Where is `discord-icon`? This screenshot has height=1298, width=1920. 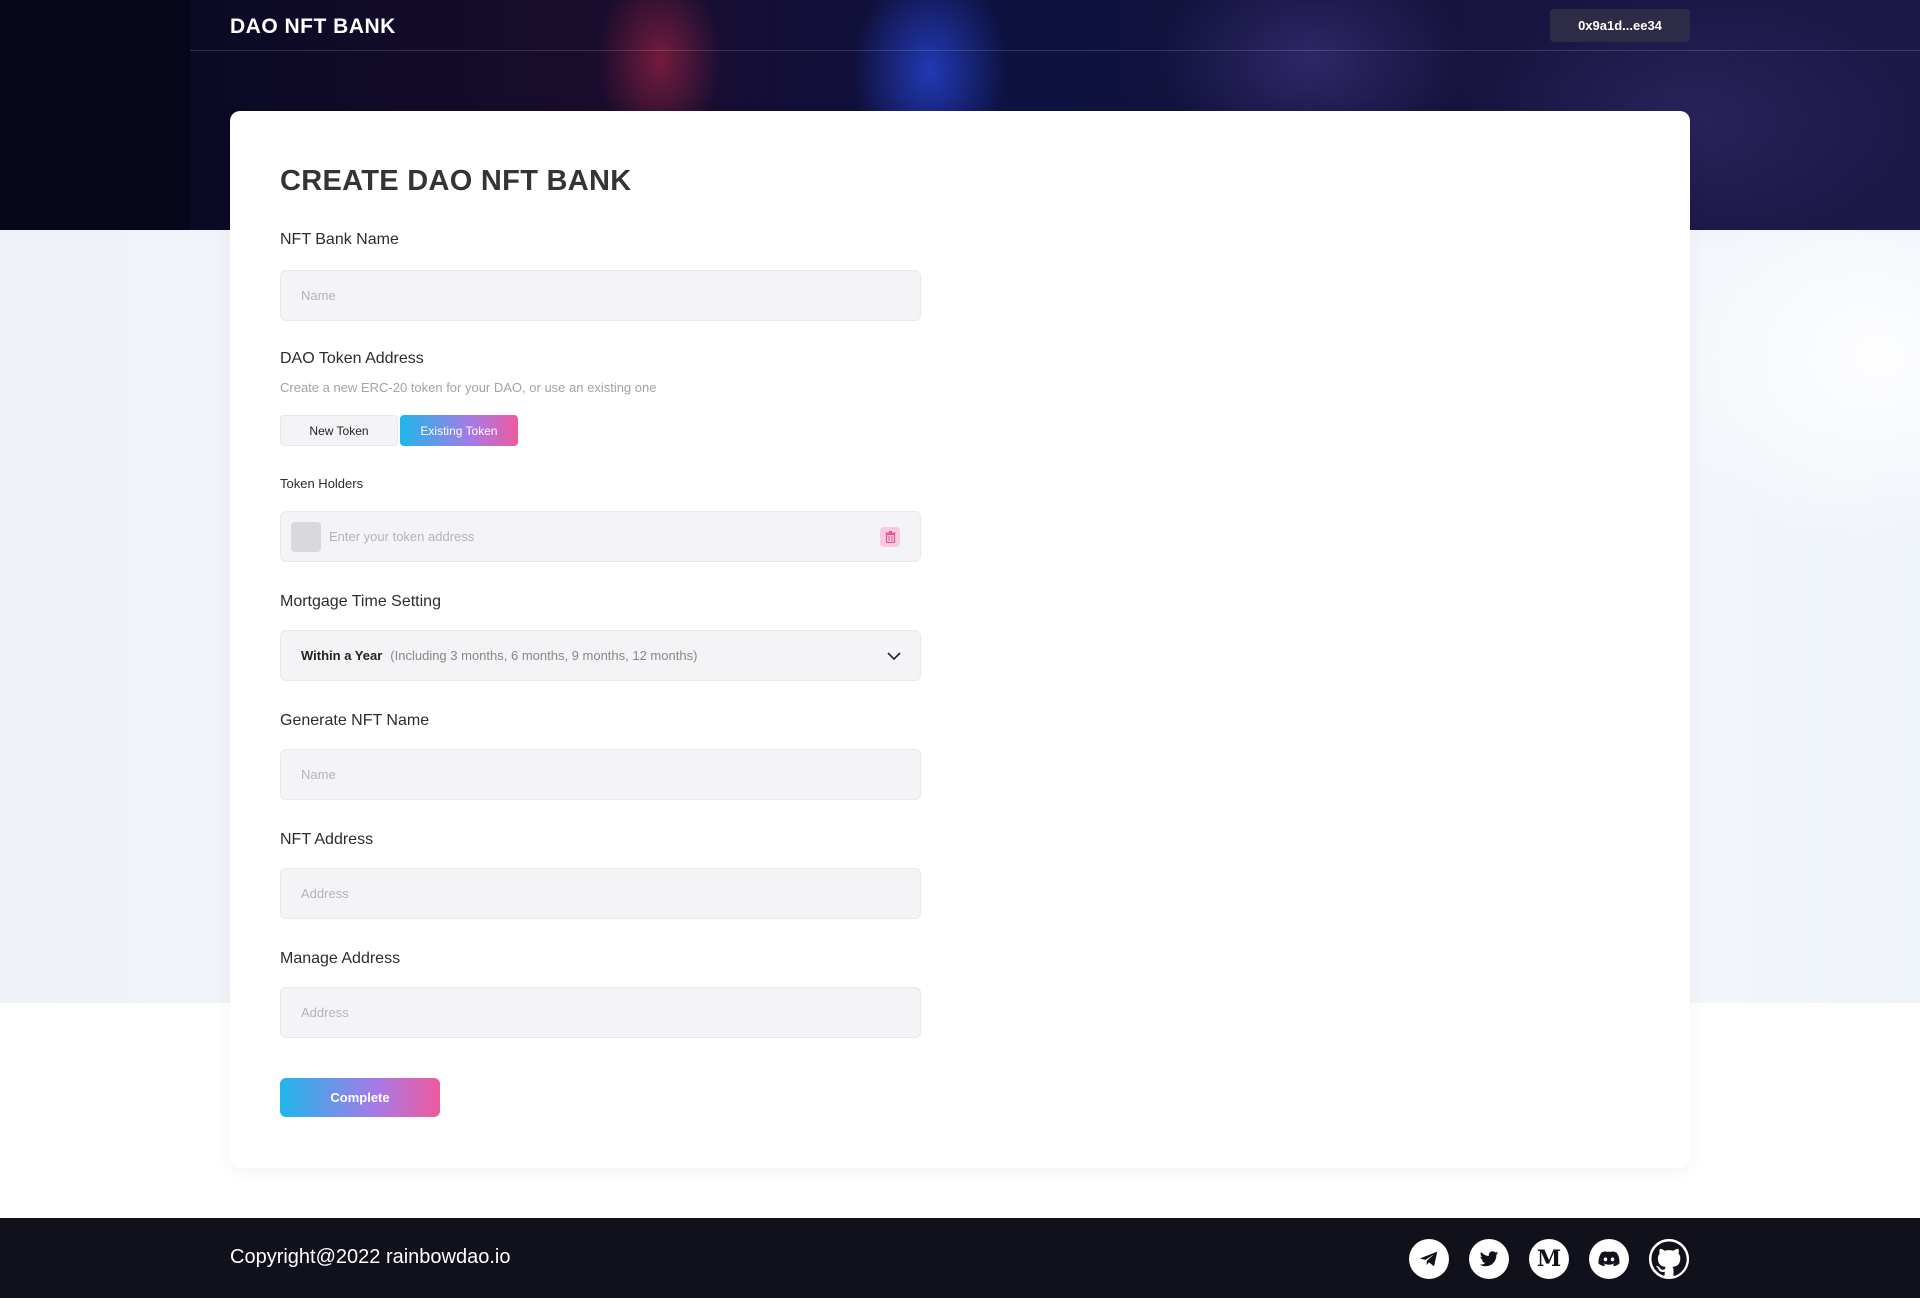 discord-icon is located at coordinates (1609, 1259).